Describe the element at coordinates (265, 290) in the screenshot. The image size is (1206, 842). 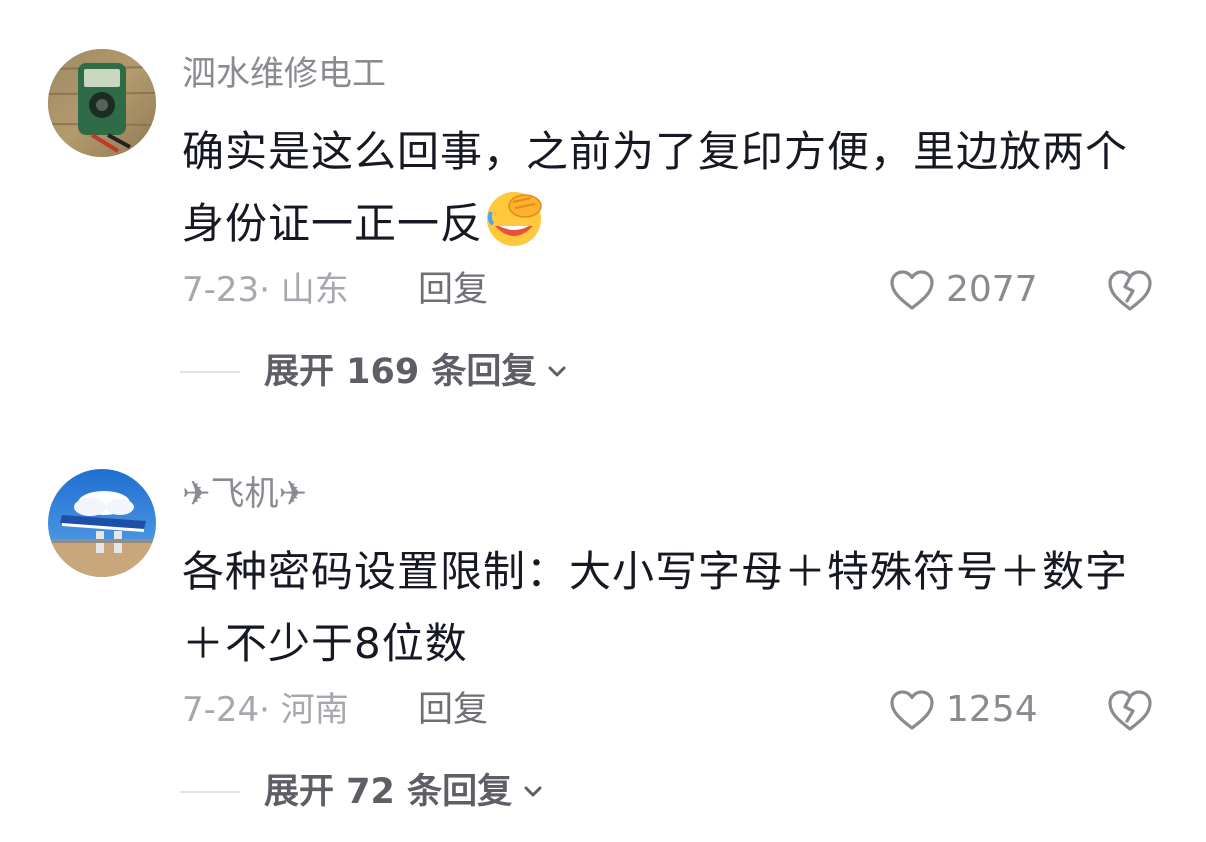
I see `date-location: 7-23· 山东` at that location.